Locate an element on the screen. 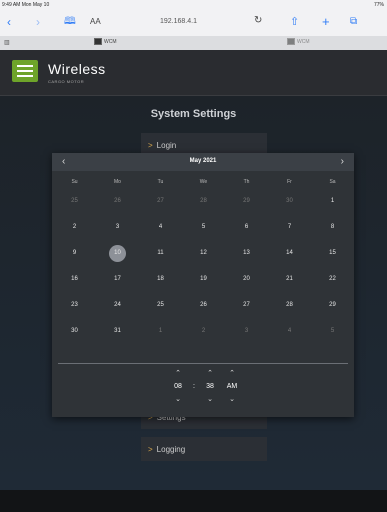 The width and height of the screenshot is (387, 512). app-header: Wireless CARGO MOTOR is located at coordinates (193, 73).